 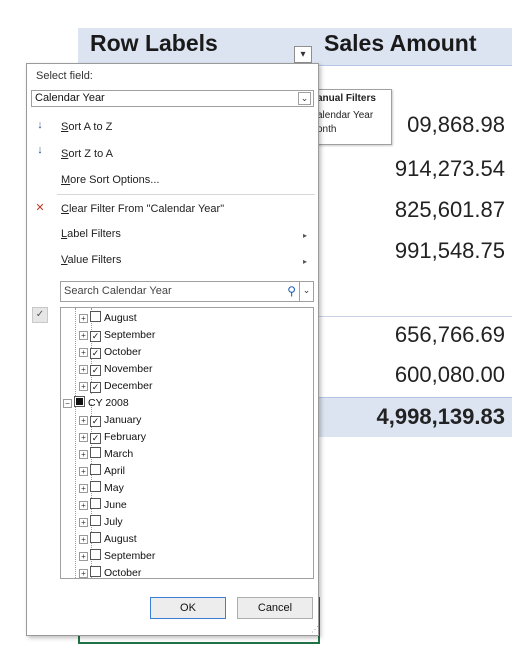 What do you see at coordinates (315, 629) in the screenshot?
I see `resize-grip-icon: ⋰` at bounding box center [315, 629].